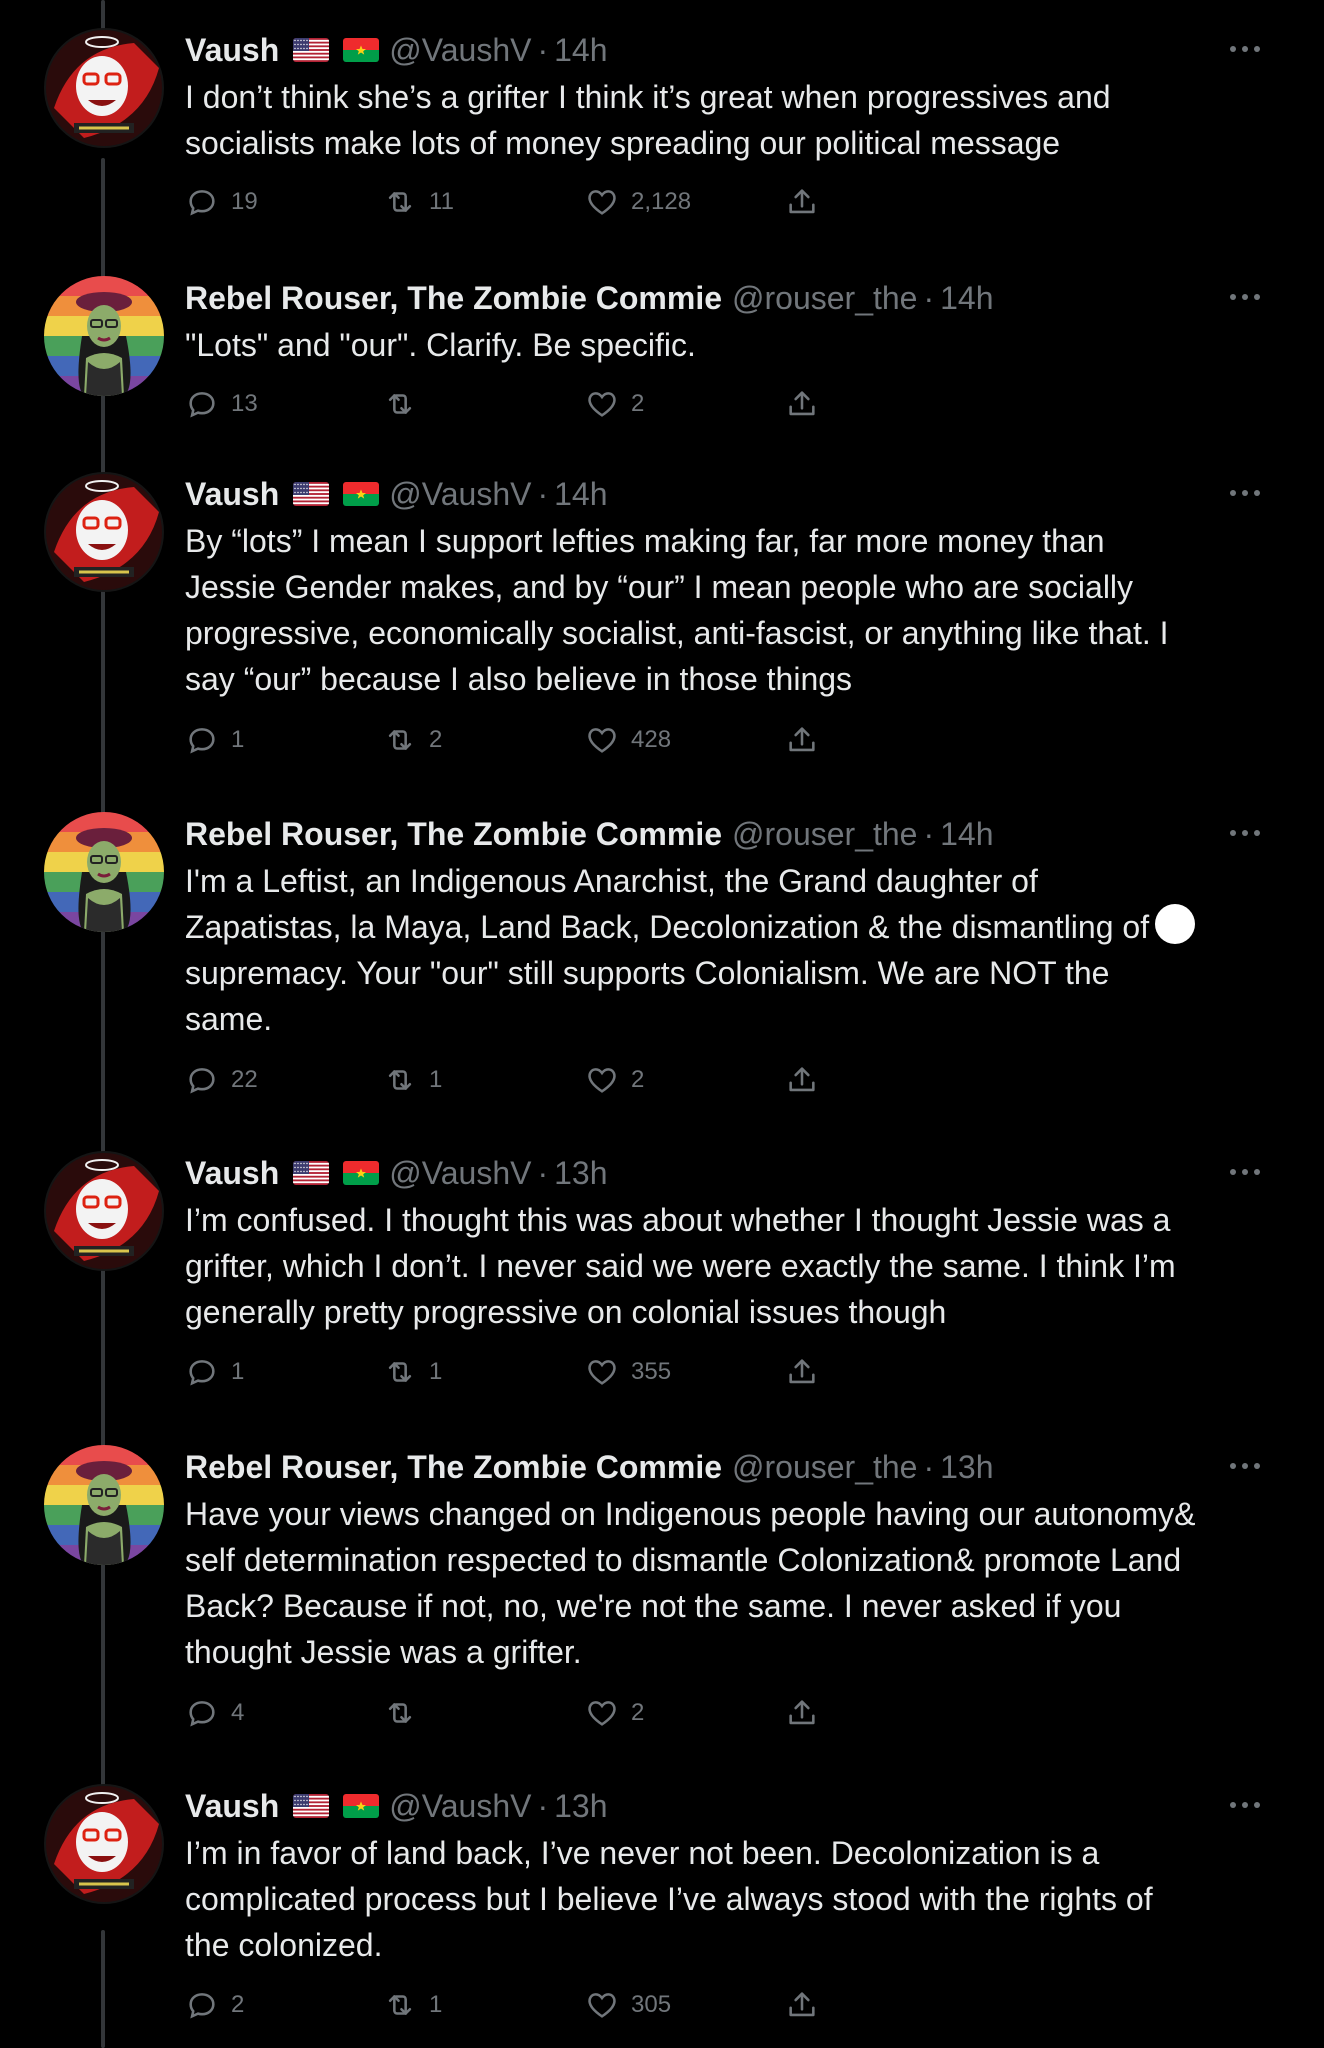  I want to click on like-count: 2,128, so click(661, 201).